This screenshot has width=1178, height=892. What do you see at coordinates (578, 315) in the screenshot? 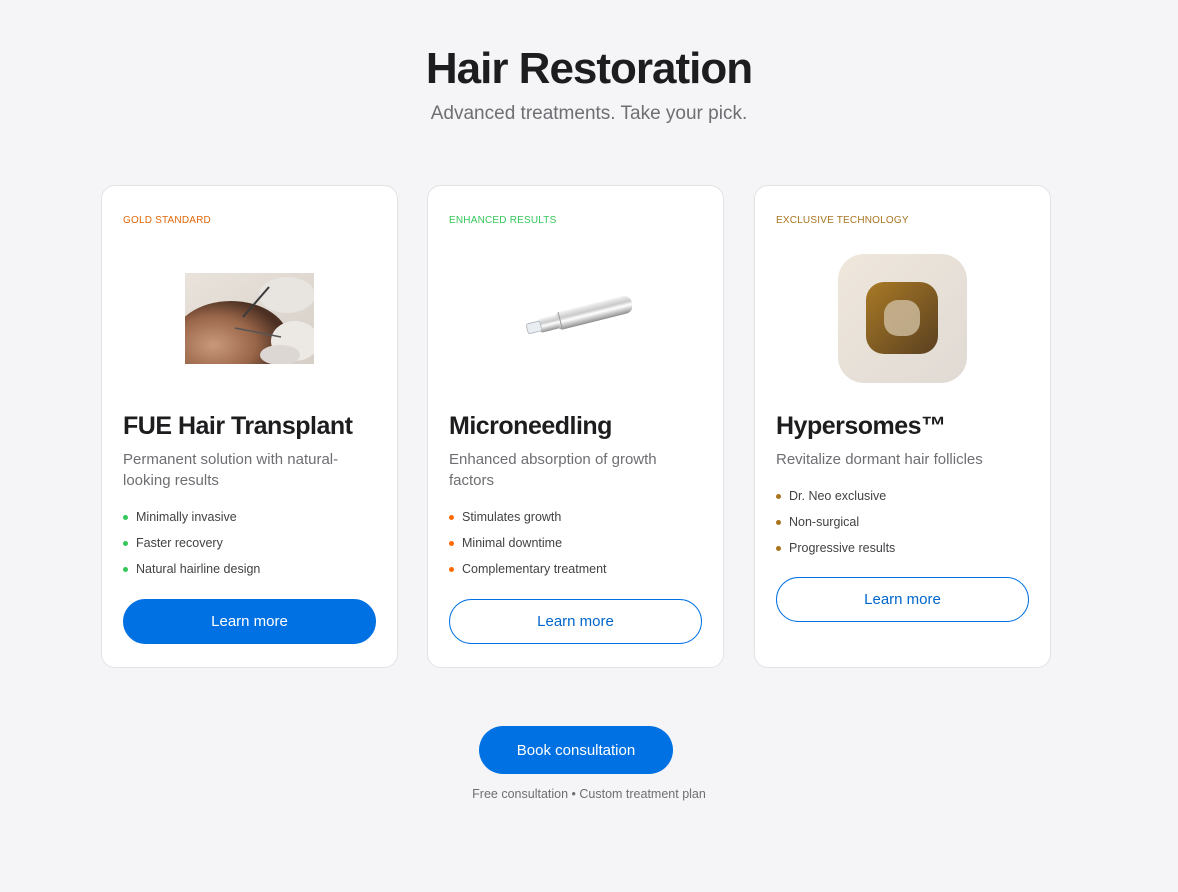
I see `microneedling-pen-image` at bounding box center [578, 315].